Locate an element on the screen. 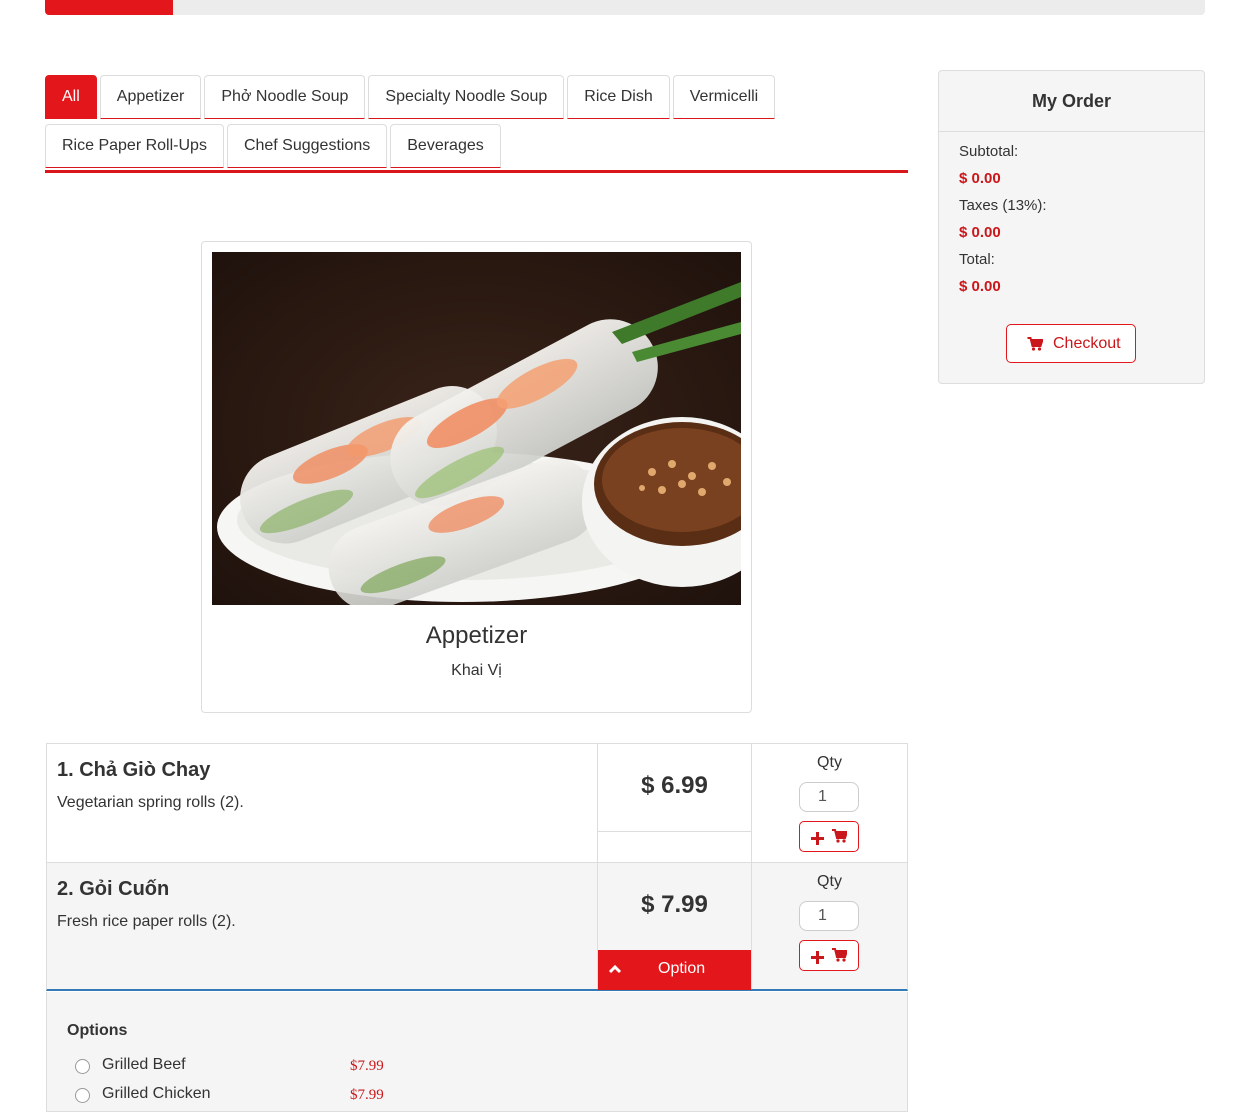 Image resolution: width=1250 pixels, height=1112 pixels. option-label: Option is located at coordinates (682, 968).